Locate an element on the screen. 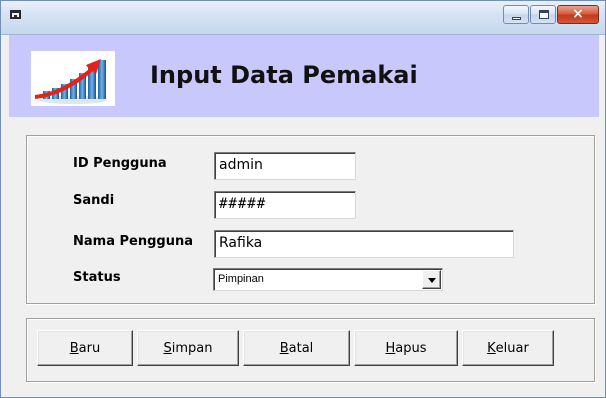 The height and width of the screenshot is (398, 606). status-dropdown: Pimpinan is located at coordinates (328, 279).